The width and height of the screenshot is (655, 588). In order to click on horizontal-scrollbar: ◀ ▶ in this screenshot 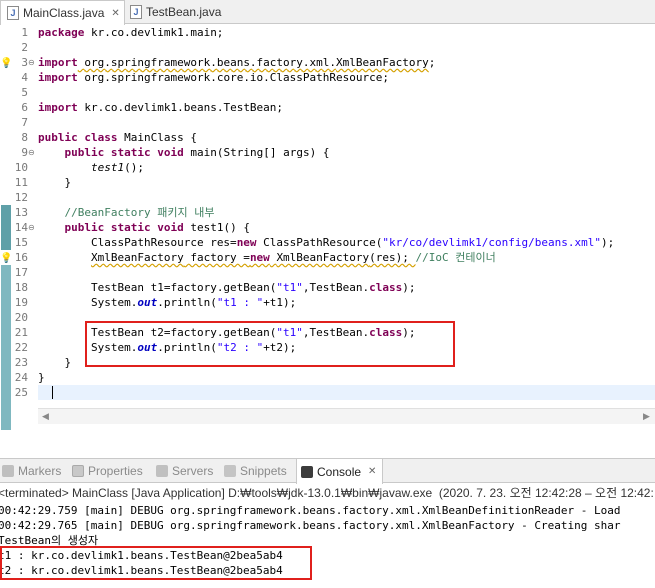, I will do `click(346, 416)`.